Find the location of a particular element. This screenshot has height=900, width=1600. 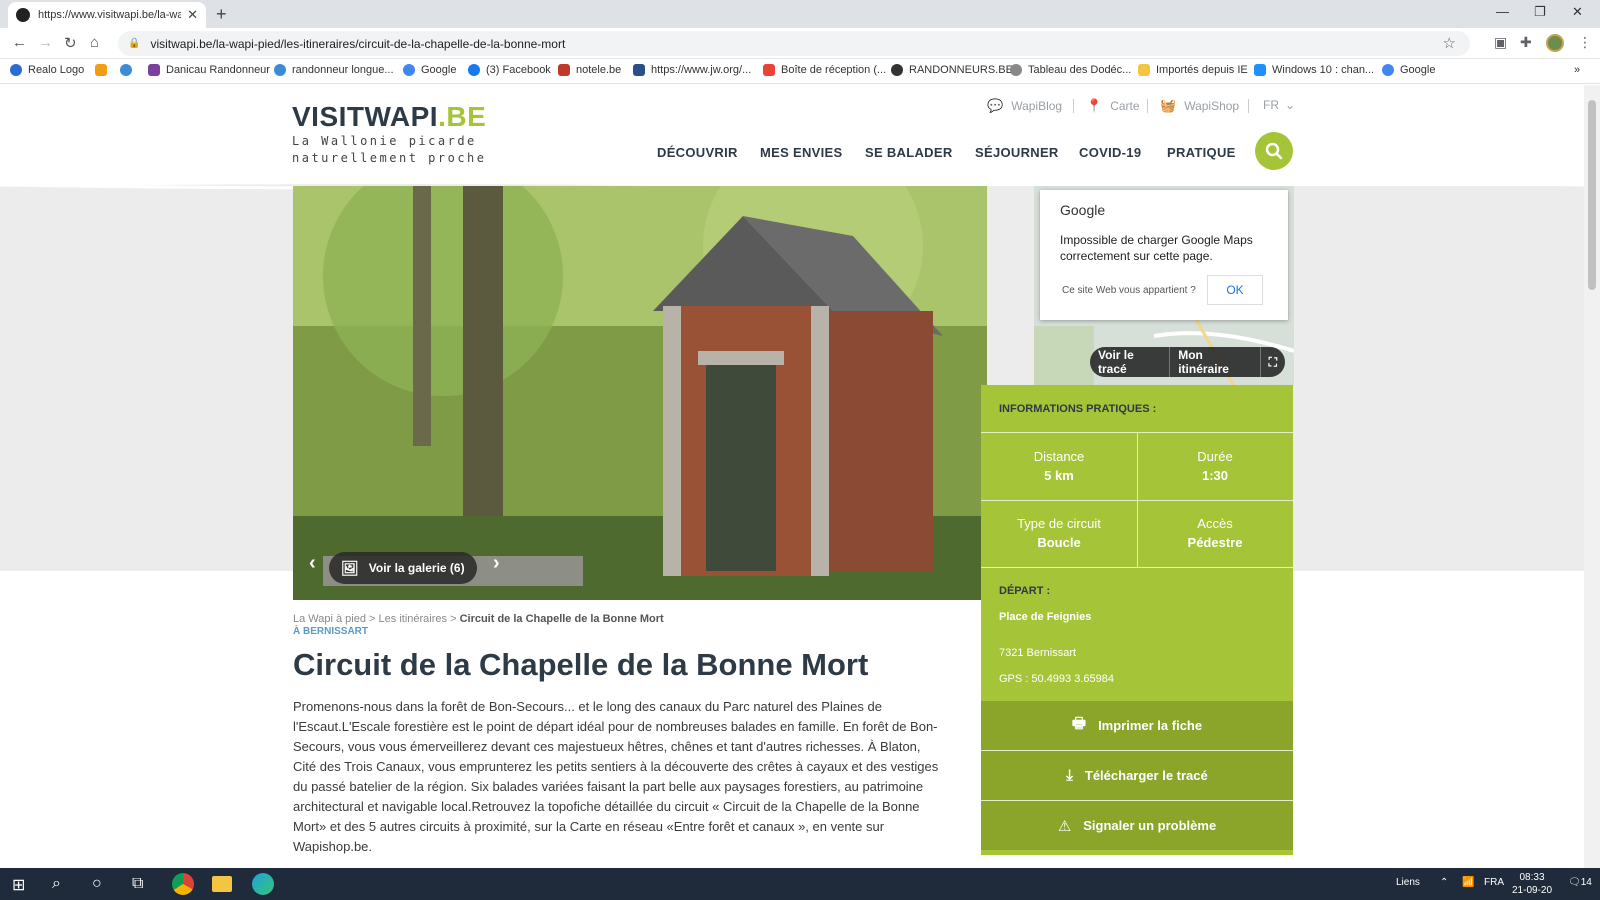

gallery-prev-icon: ‹ is located at coordinates (312, 563).